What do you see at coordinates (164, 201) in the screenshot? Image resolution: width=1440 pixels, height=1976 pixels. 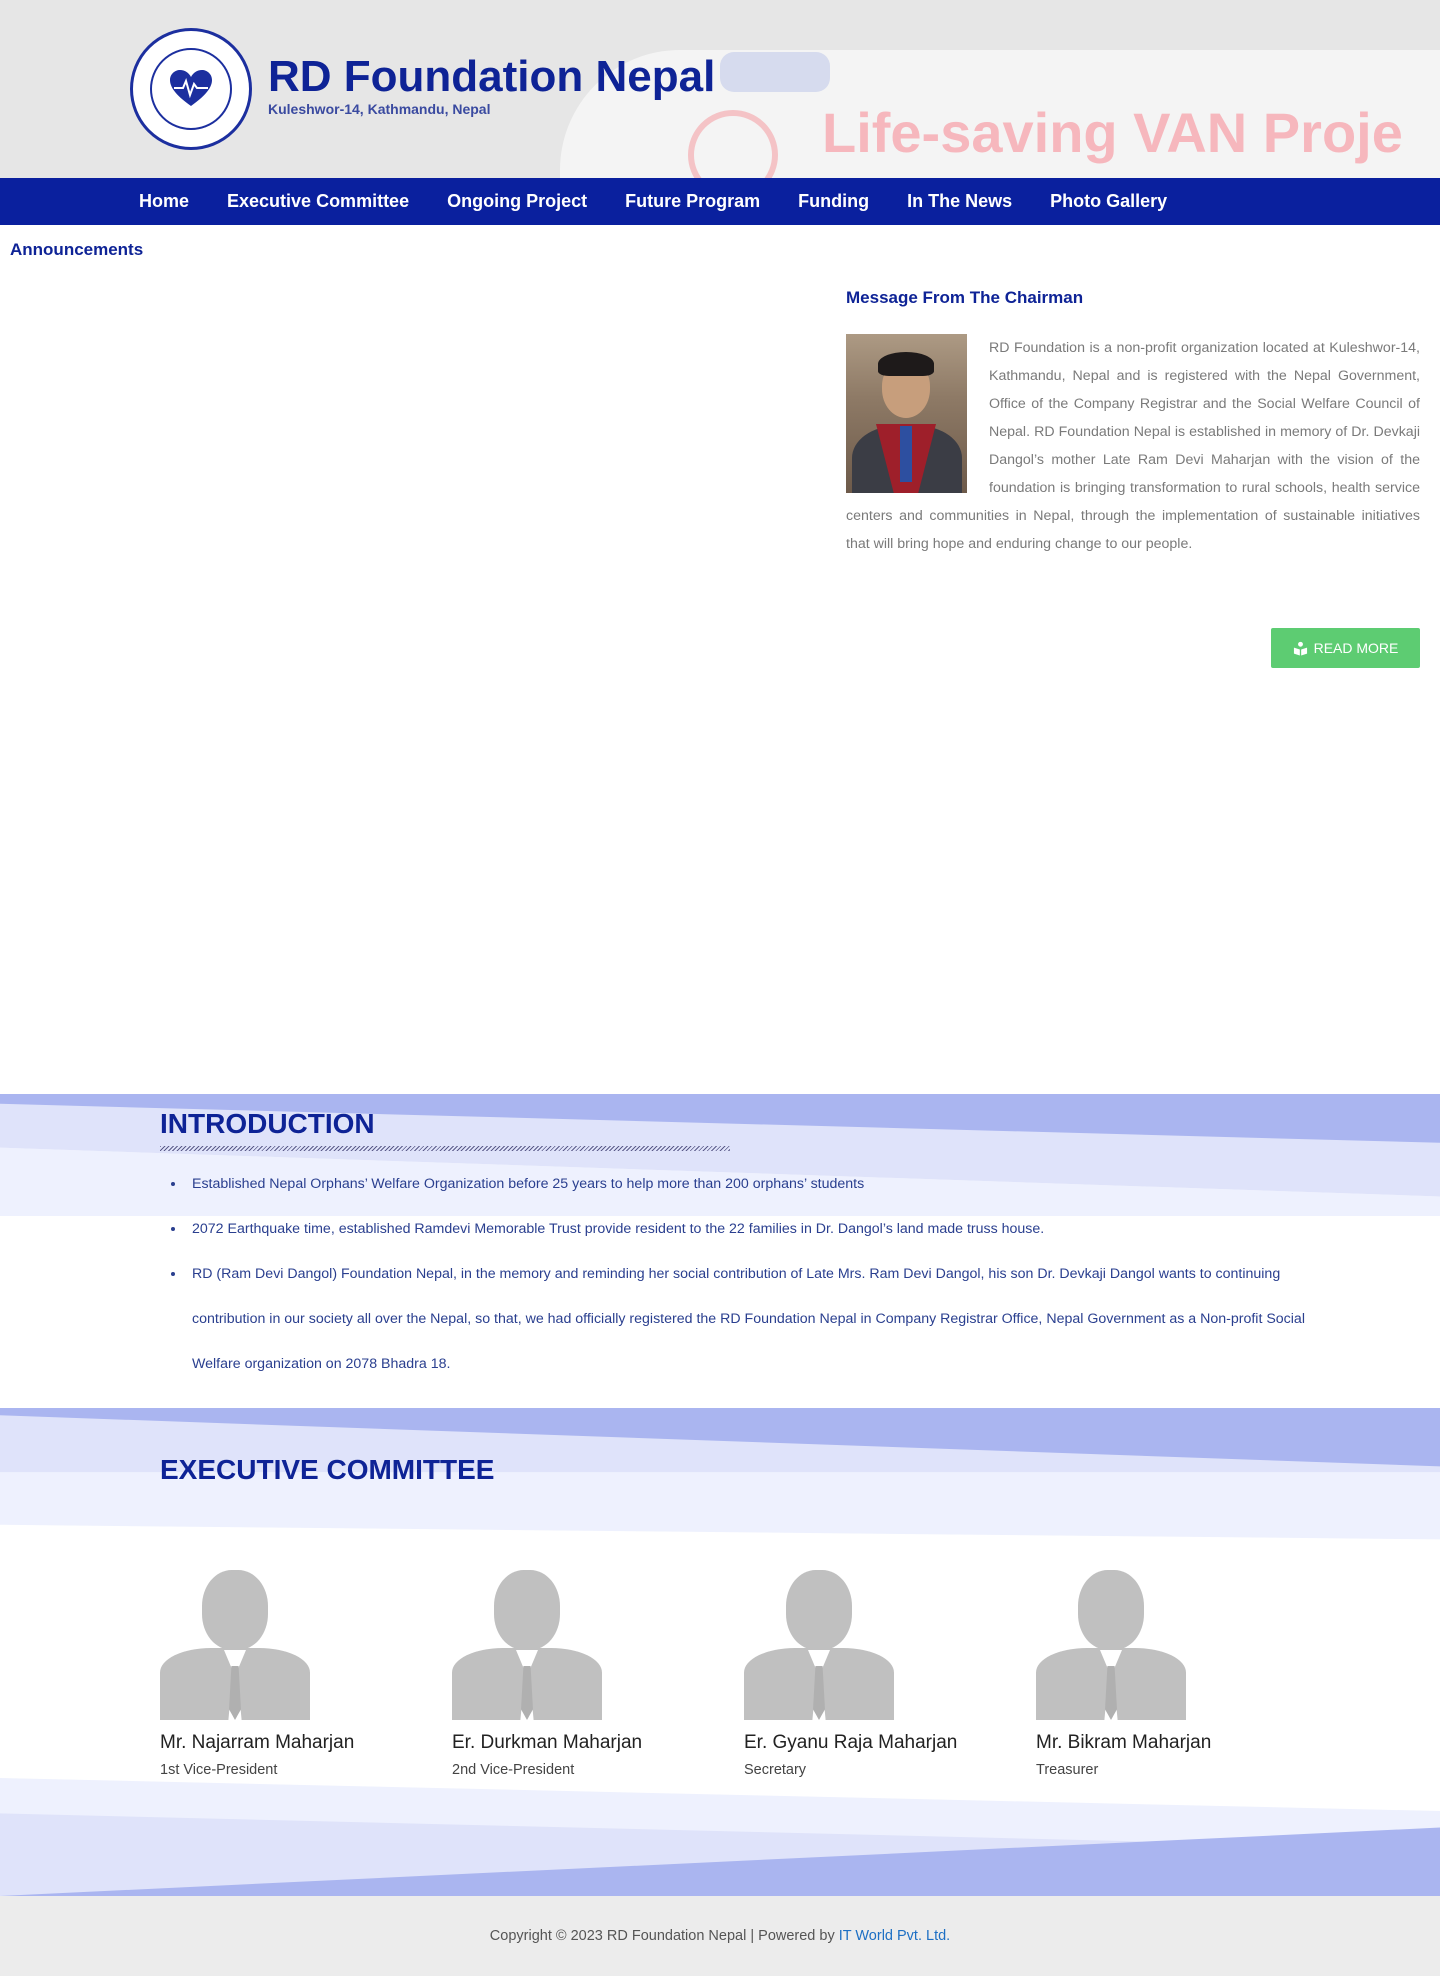 I see `nav-item-home: Home` at bounding box center [164, 201].